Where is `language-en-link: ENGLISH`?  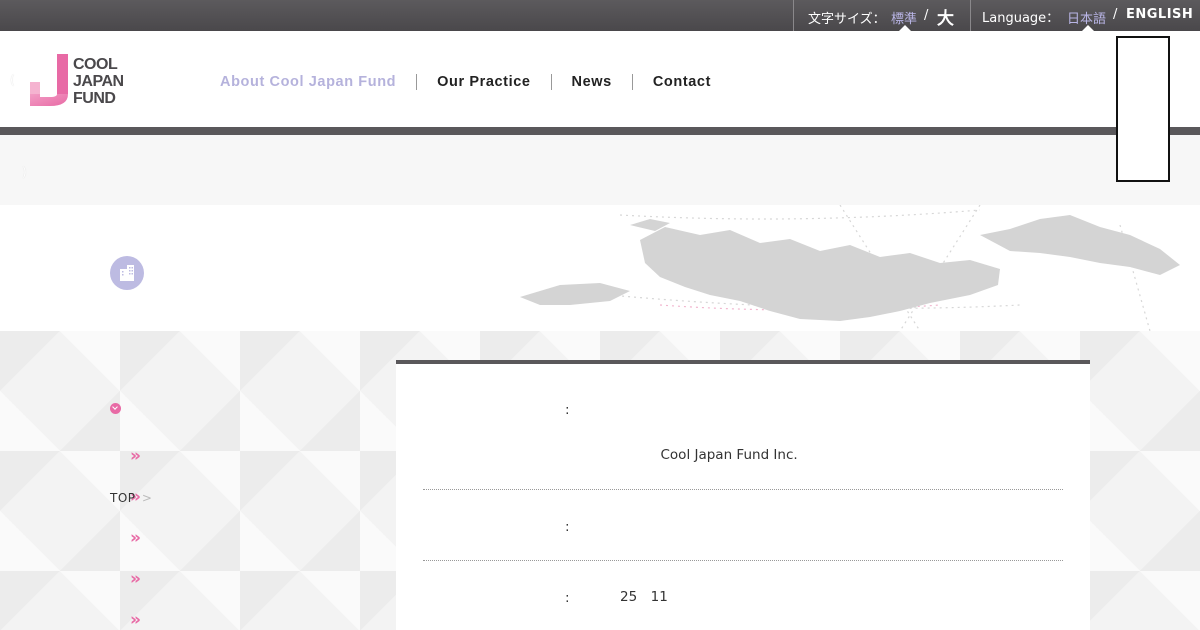 language-en-link: ENGLISH is located at coordinates (1159, 14).